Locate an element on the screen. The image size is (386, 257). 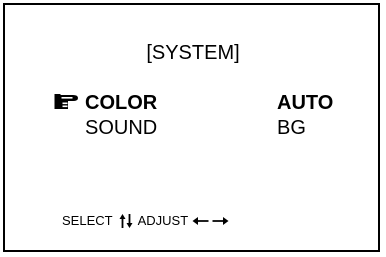
menu-item-label: SOUND is located at coordinates (121, 128).